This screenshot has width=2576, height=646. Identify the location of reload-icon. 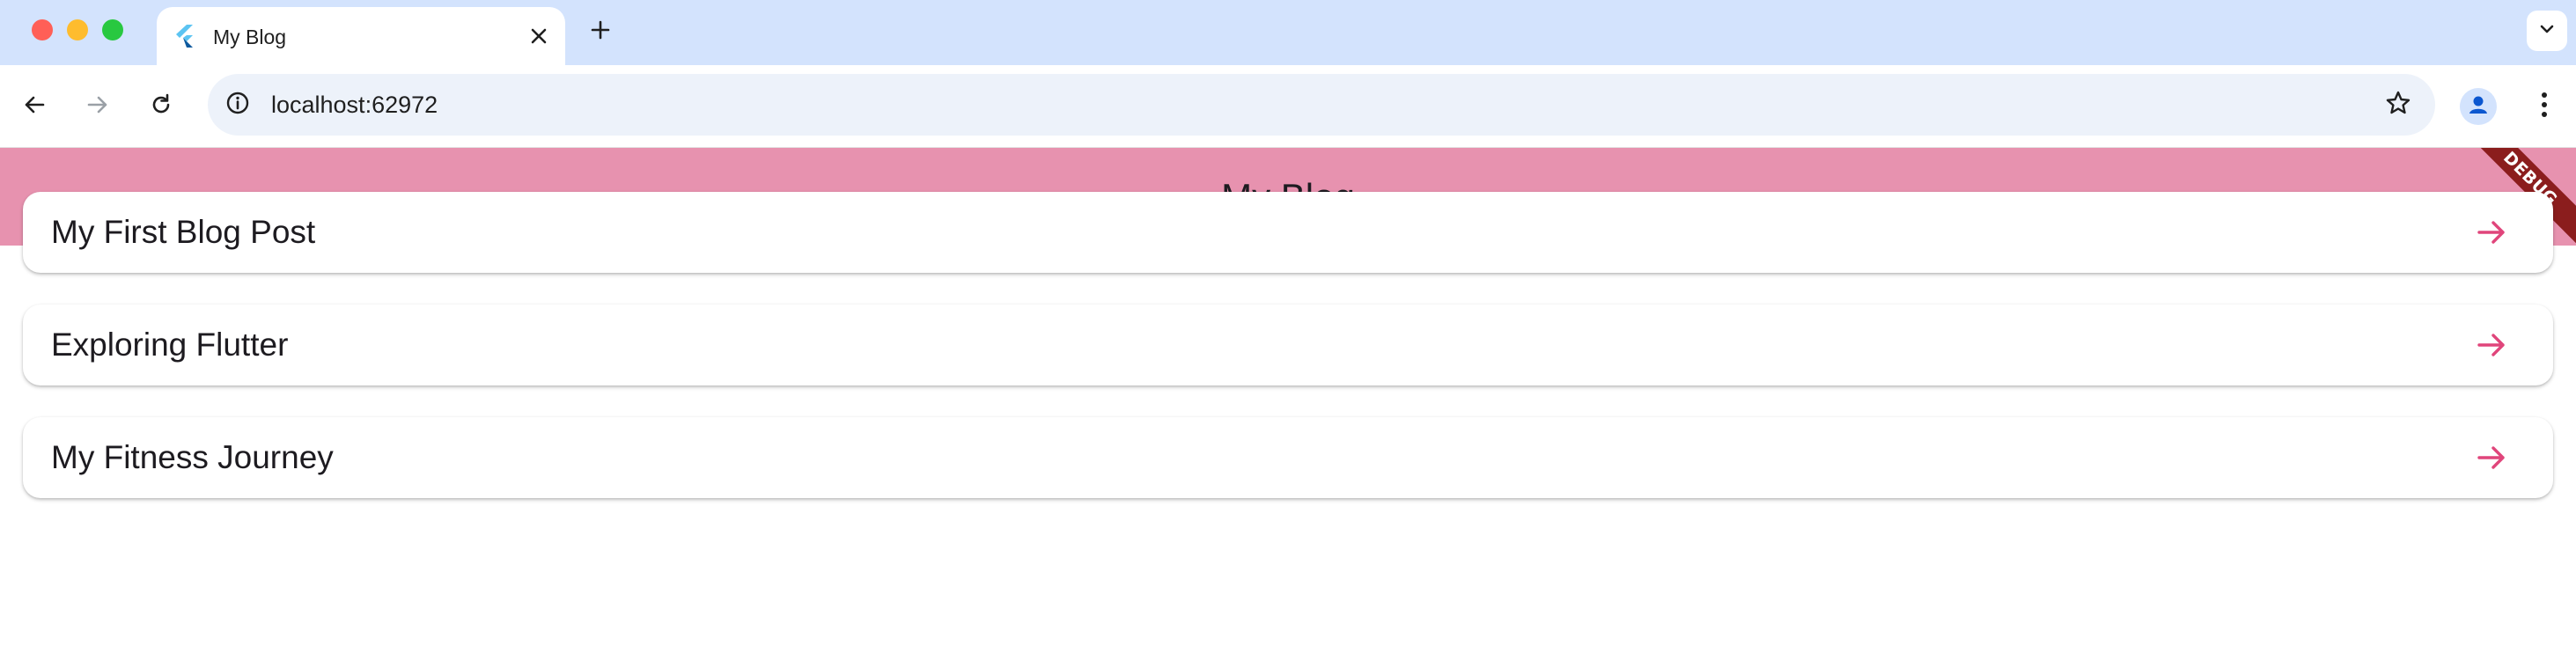
(161, 106).